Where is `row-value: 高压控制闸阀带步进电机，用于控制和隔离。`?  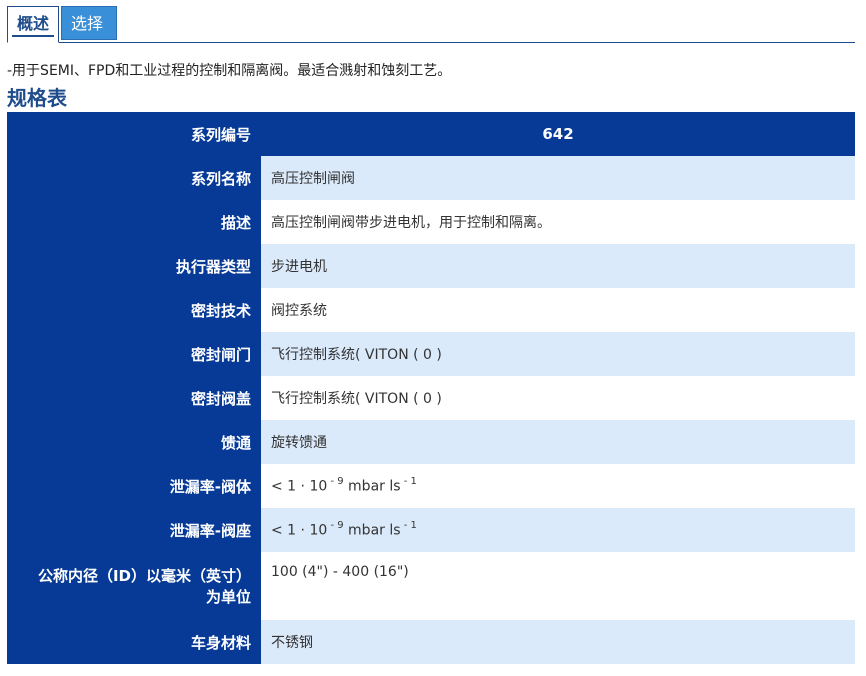 row-value: 高压控制闸阀带步进电机，用于控制和隔离。 is located at coordinates (558, 222).